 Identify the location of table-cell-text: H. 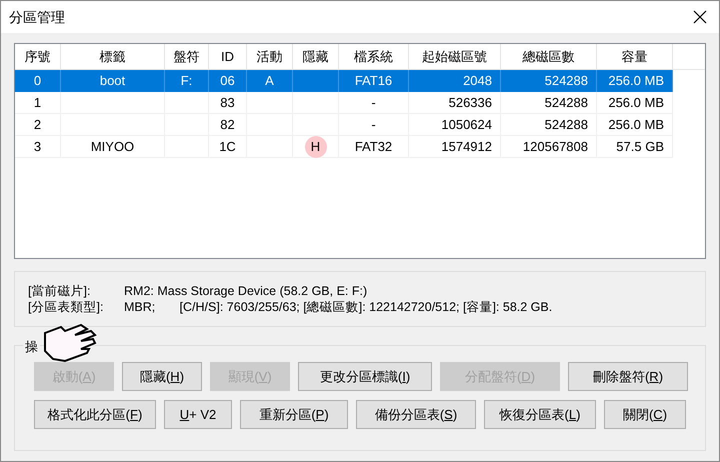
(315, 147).